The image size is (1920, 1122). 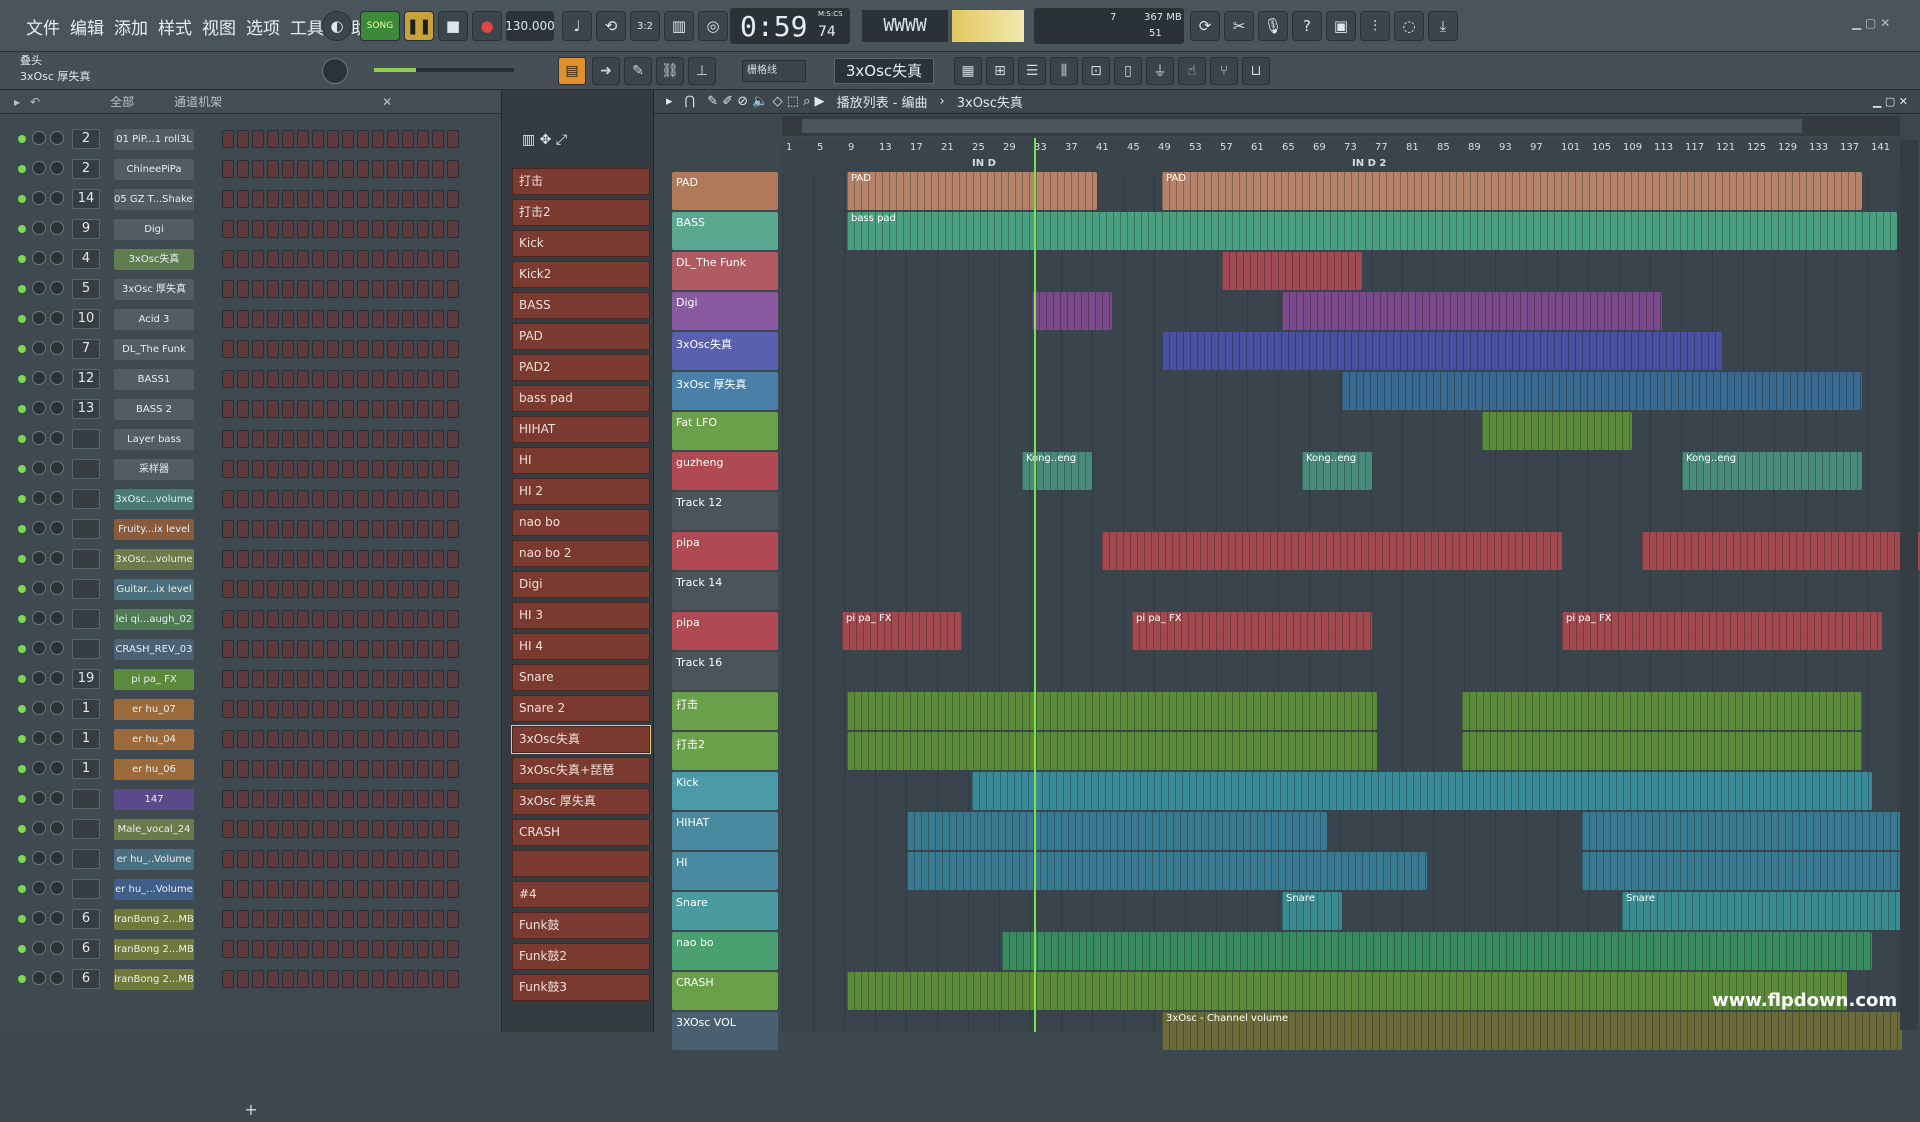 What do you see at coordinates (581, 801) in the screenshot?
I see `pattern-item: 3xOsc 厚失真` at bounding box center [581, 801].